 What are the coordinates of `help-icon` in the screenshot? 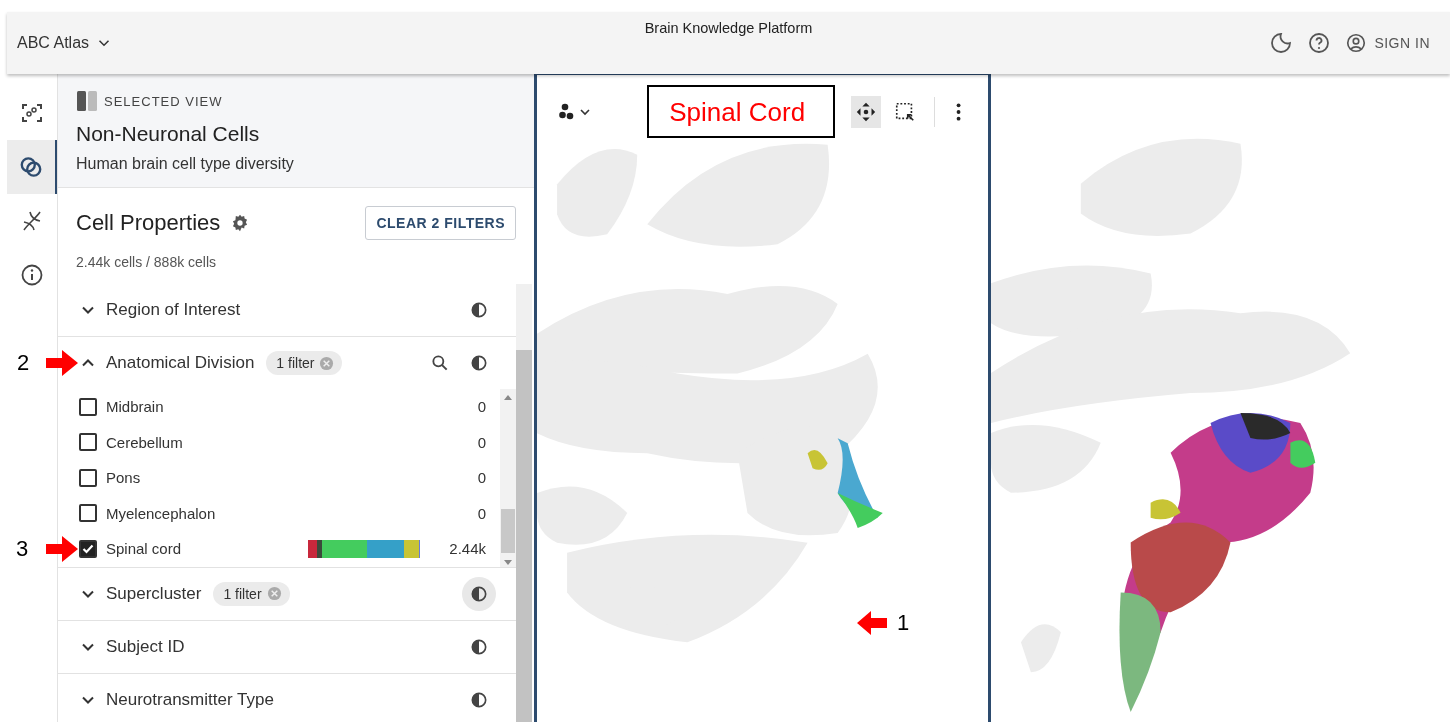 It's located at (1319, 43).